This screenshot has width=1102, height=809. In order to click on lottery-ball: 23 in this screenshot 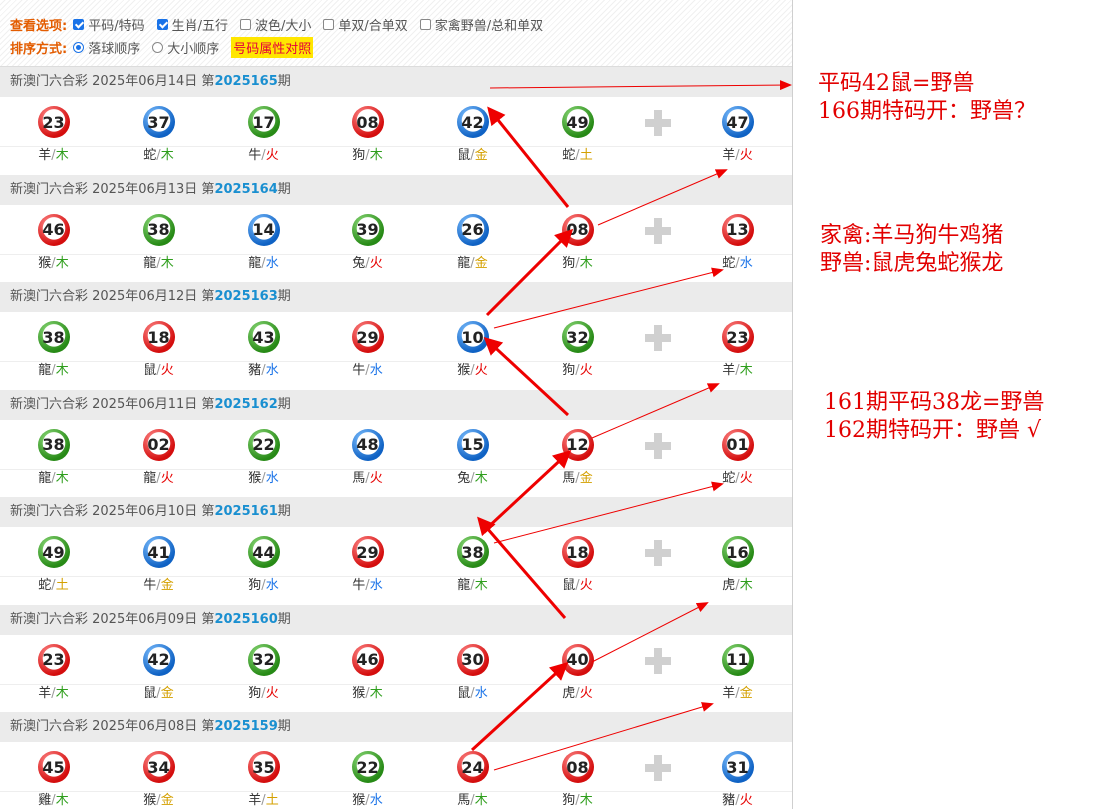, I will do `click(53, 659)`.